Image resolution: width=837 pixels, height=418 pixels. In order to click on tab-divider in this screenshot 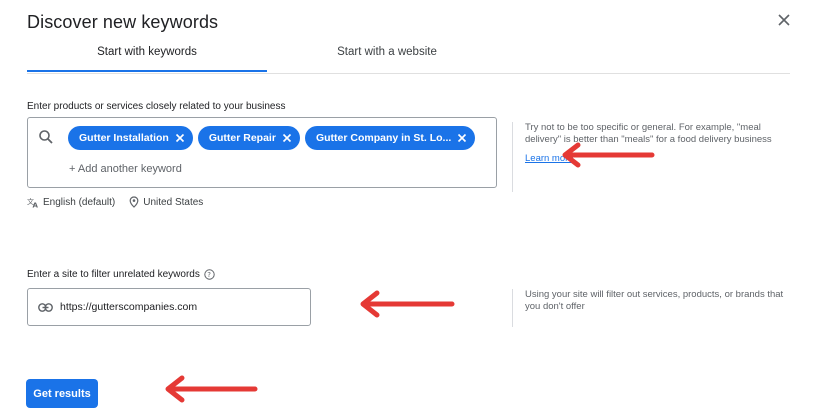, I will do `click(408, 73)`.